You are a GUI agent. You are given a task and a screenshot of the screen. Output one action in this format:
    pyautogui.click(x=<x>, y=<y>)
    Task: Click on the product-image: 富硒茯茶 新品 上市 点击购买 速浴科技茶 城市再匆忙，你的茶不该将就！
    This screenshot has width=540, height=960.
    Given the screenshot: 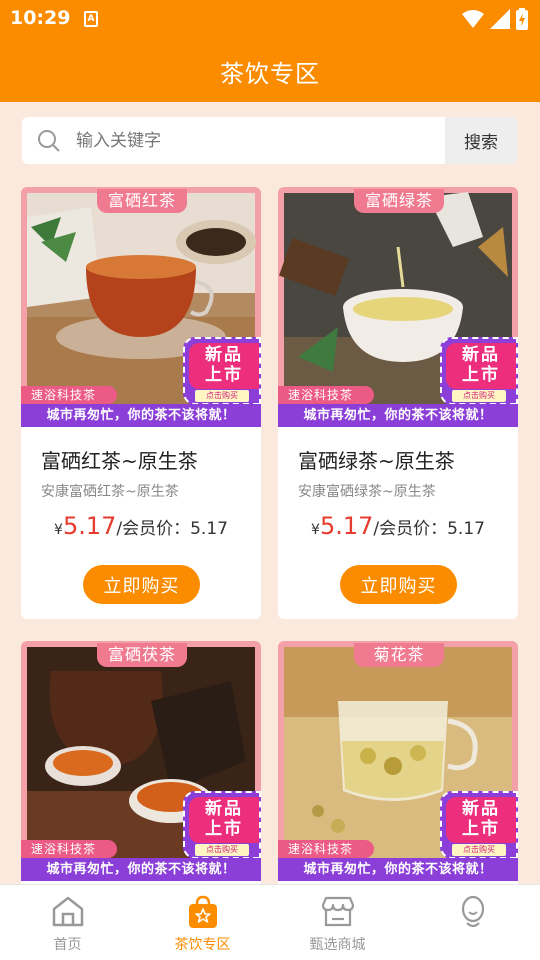 What is the action you would take?
    pyautogui.click(x=141, y=761)
    